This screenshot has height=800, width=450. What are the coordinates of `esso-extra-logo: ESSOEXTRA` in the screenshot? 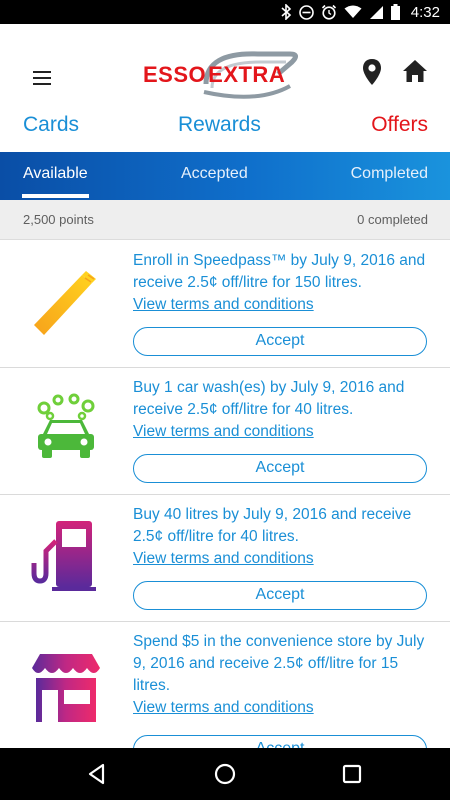 It's located at (225, 76).